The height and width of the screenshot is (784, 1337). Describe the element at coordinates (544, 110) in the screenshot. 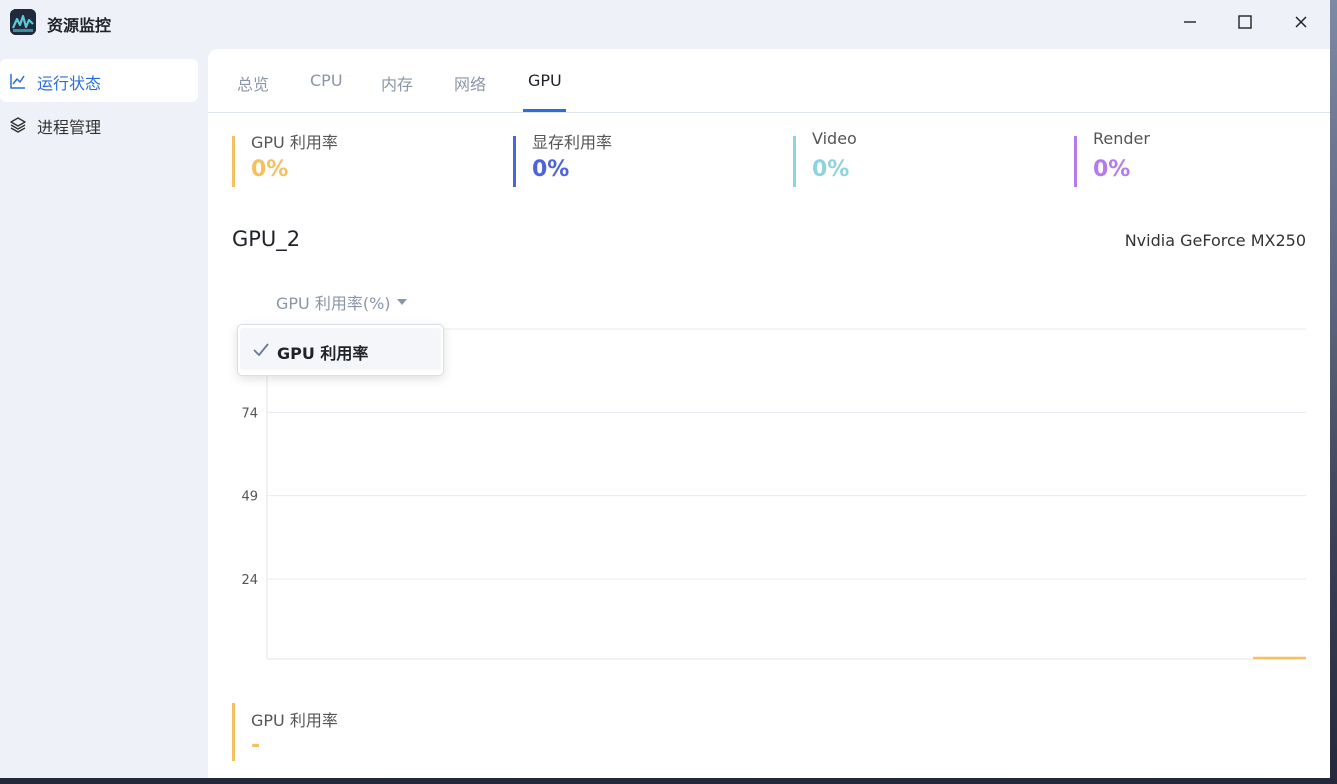

I see `active-tab-indicator` at that location.